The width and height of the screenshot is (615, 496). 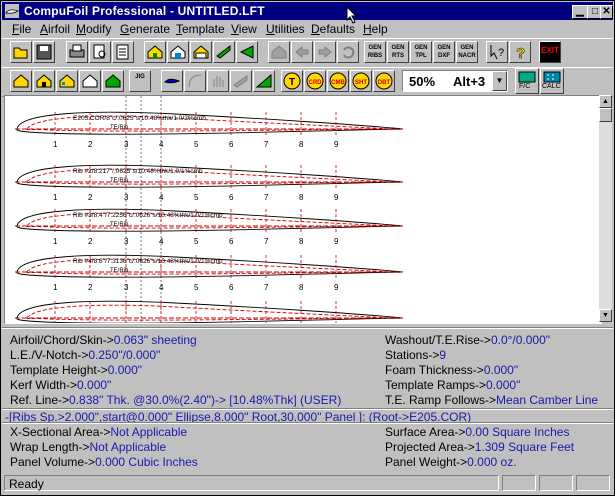 I want to click on template-height-value: 0.000", so click(x=125, y=370).